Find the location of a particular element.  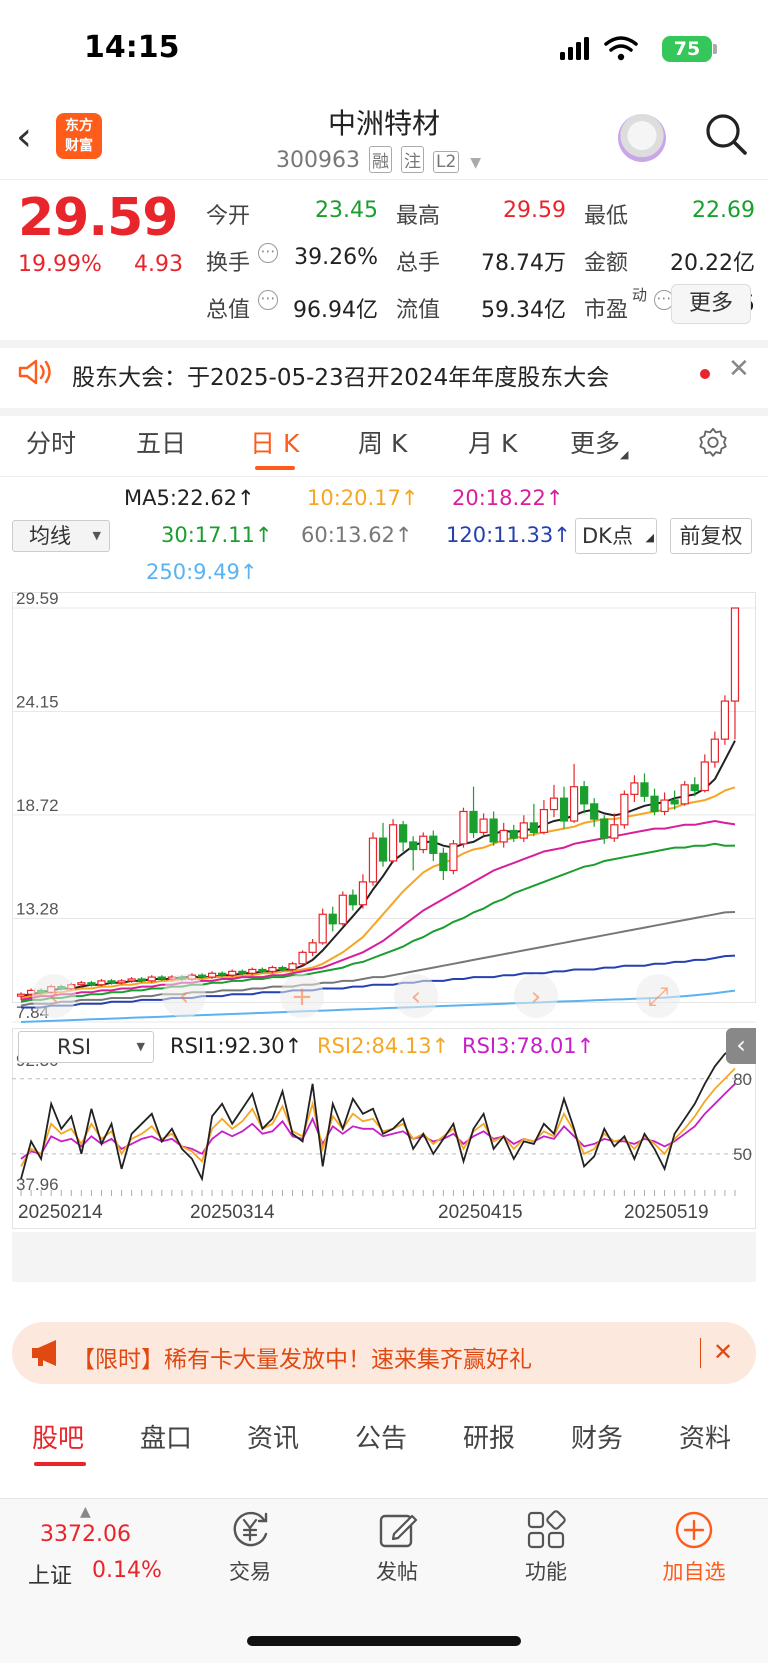

stat-label: 今开 is located at coordinates (228, 216).